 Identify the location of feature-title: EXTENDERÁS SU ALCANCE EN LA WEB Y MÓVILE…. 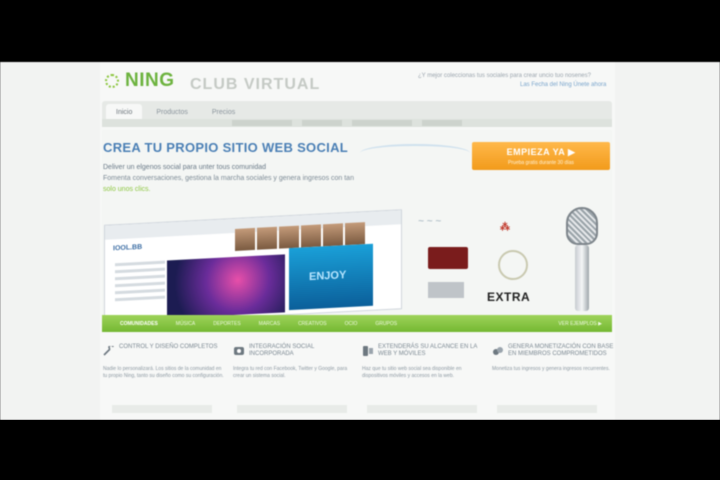
(428, 350).